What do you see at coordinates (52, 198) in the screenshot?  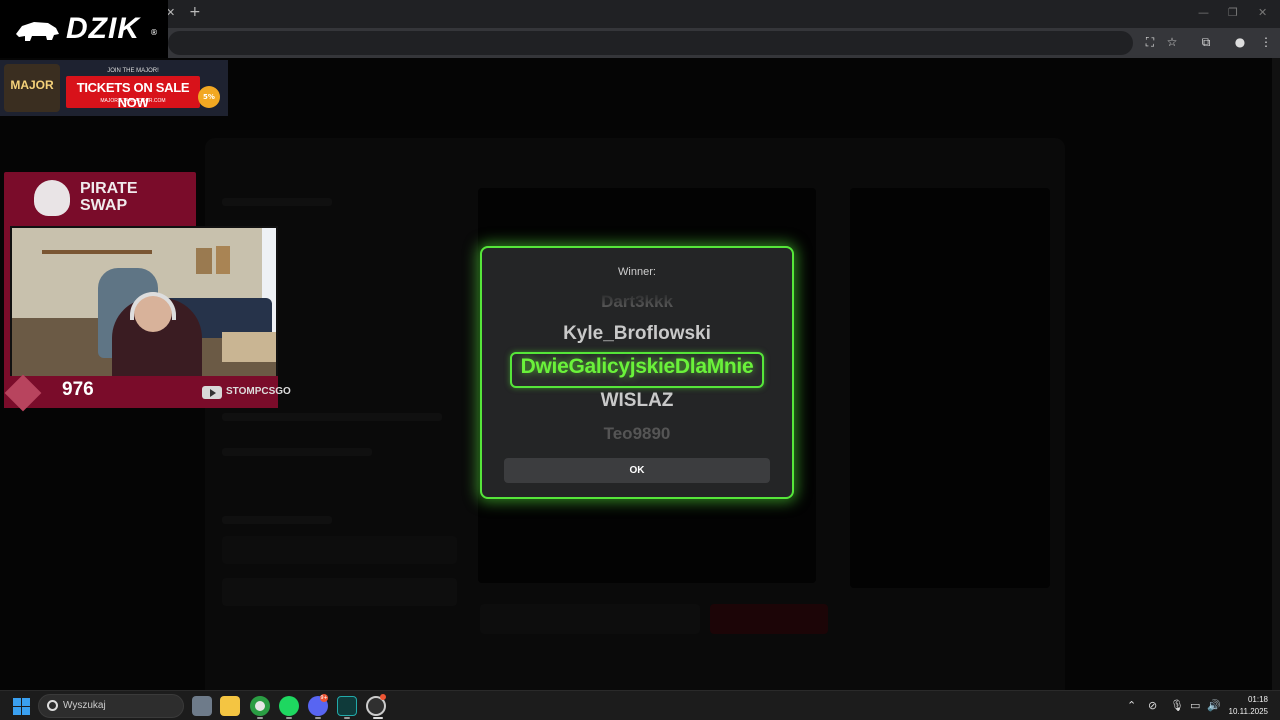 I see `skull-icon` at bounding box center [52, 198].